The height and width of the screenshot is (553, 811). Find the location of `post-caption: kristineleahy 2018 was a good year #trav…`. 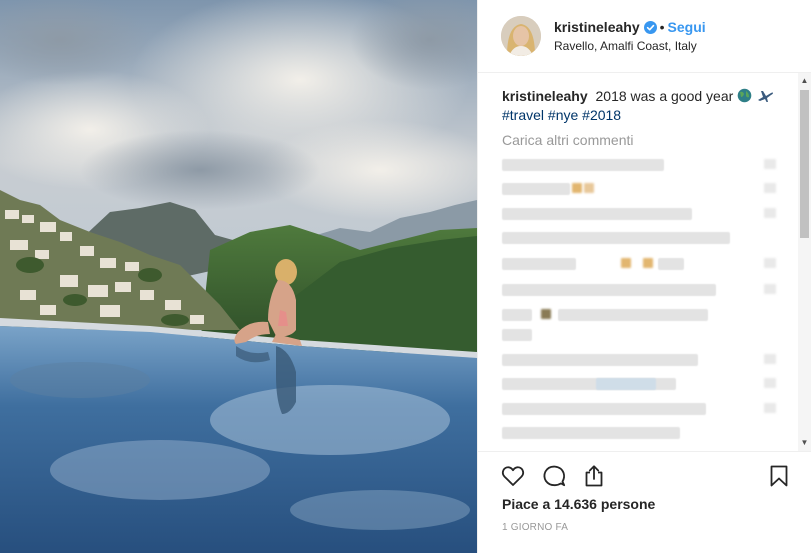

post-caption: kristineleahy 2018 was a good year #trav… is located at coordinates (643, 106).